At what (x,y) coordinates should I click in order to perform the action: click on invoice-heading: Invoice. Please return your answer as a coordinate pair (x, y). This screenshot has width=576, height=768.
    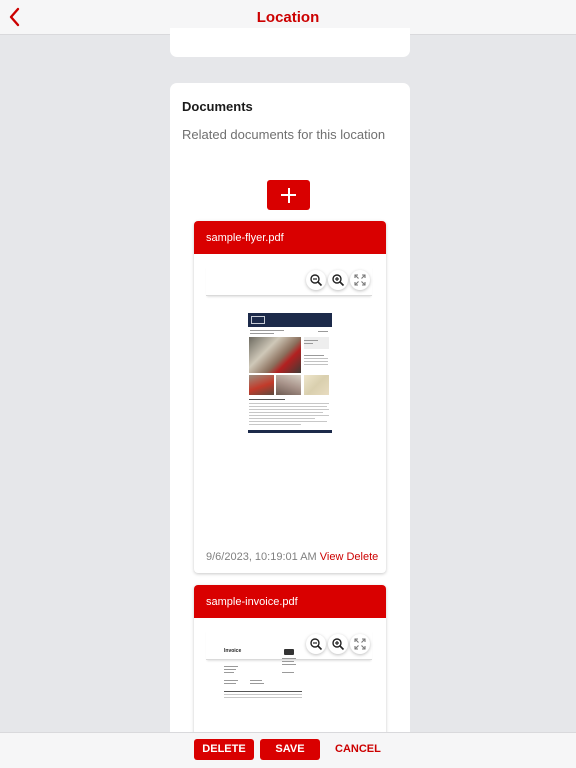
    Looking at the image, I should click on (233, 651).